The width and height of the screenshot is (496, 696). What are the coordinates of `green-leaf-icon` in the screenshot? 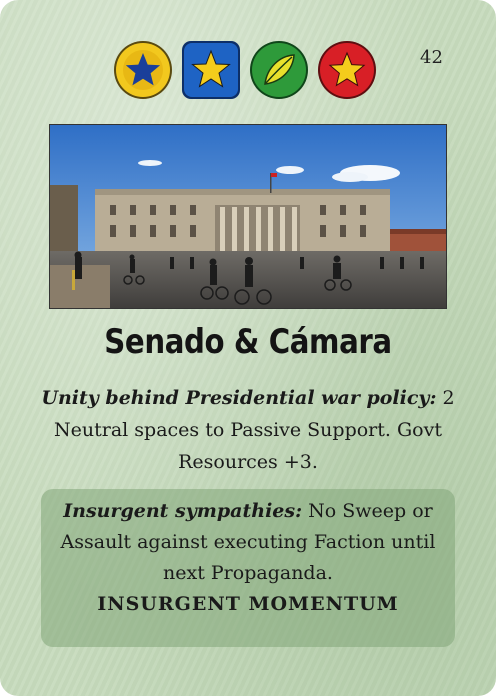 It's located at (279, 70).